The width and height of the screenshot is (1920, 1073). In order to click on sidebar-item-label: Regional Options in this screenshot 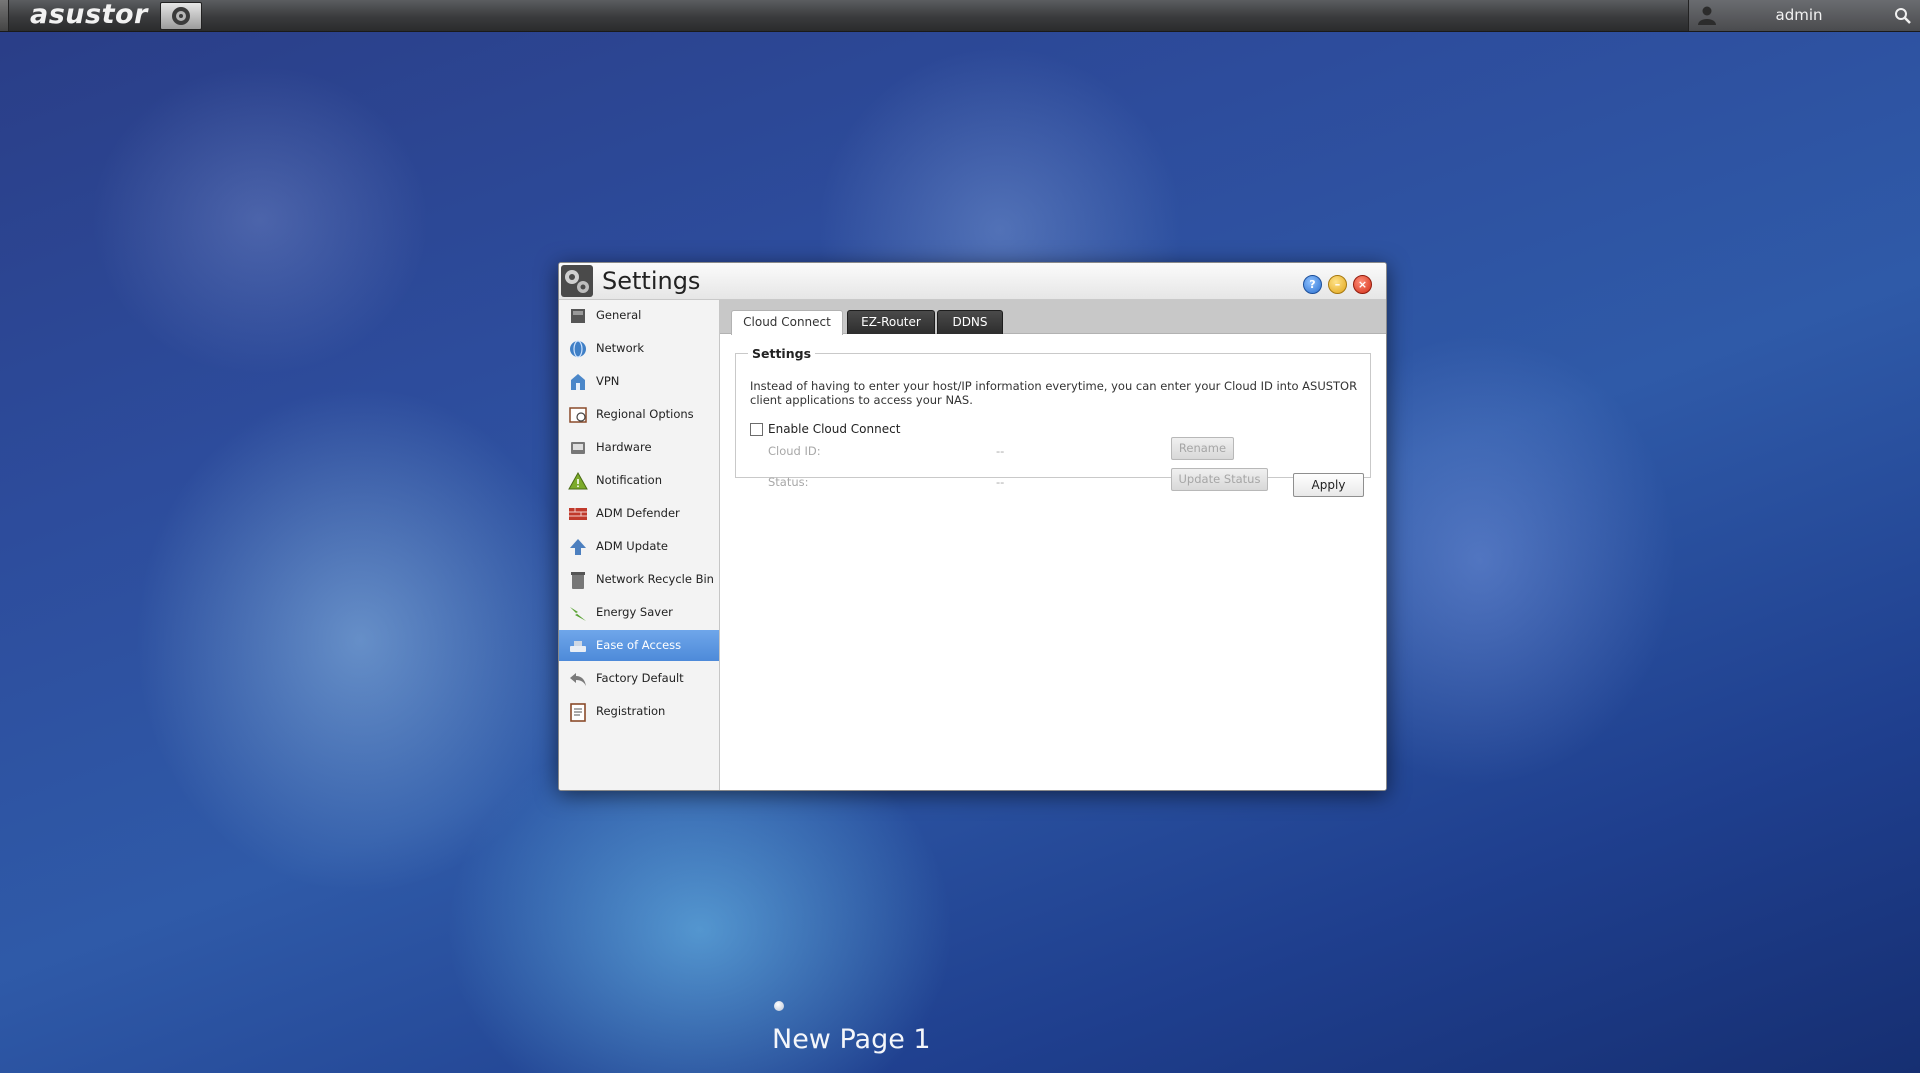, I will do `click(645, 414)`.